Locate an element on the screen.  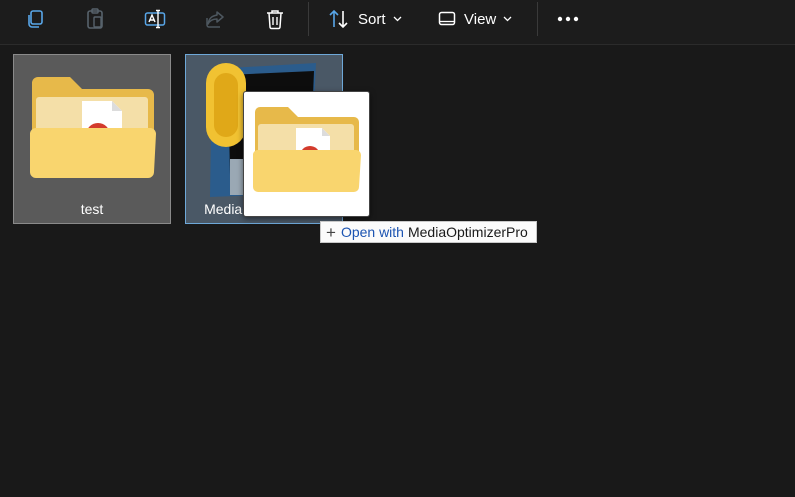
more-options-button is located at coordinates (568, 19).